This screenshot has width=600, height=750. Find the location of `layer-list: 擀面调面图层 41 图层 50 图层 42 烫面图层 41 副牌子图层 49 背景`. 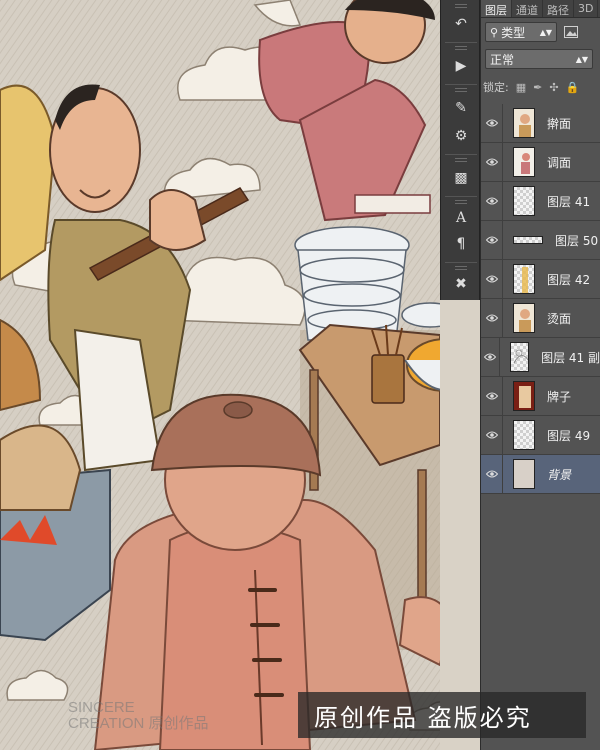

layer-list: 擀面调面图层 41 图层 50 图层 42 烫面图层 41 副牌子图层 49 背景 is located at coordinates (540, 298).